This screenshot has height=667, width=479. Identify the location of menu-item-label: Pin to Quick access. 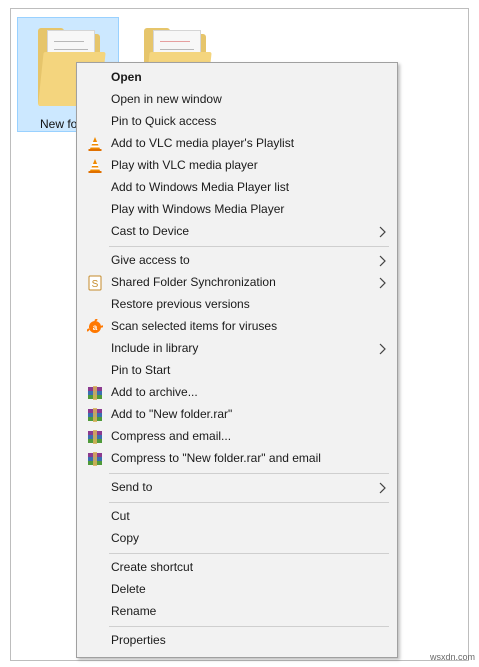
(164, 121).